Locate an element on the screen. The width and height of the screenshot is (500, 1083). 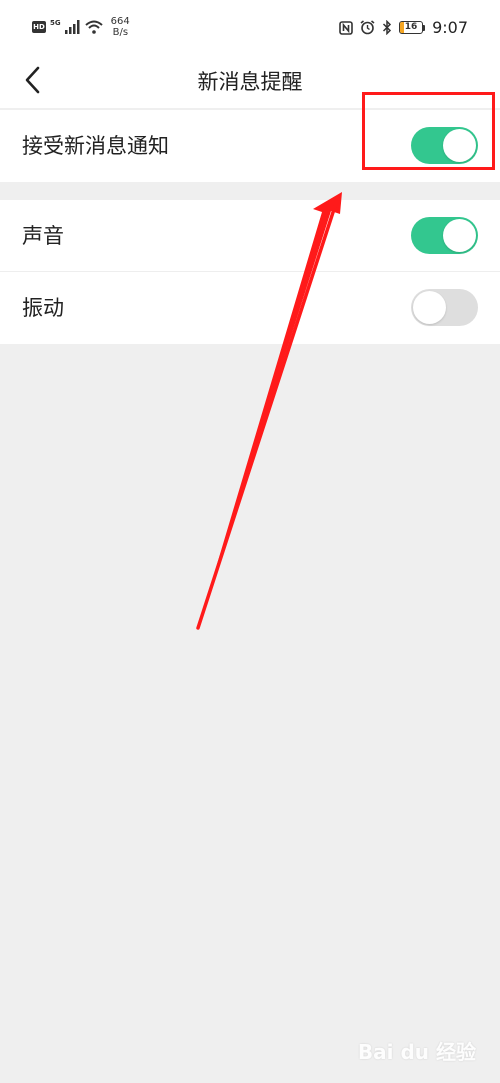
network-speed: 664 B/s is located at coordinates (120, 27).